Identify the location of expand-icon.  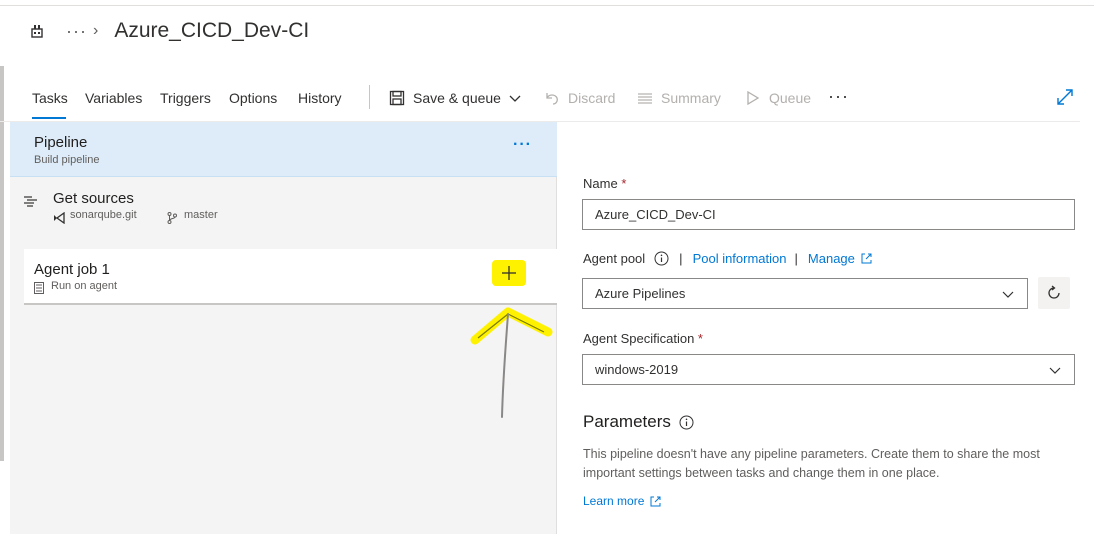
(1065, 97).